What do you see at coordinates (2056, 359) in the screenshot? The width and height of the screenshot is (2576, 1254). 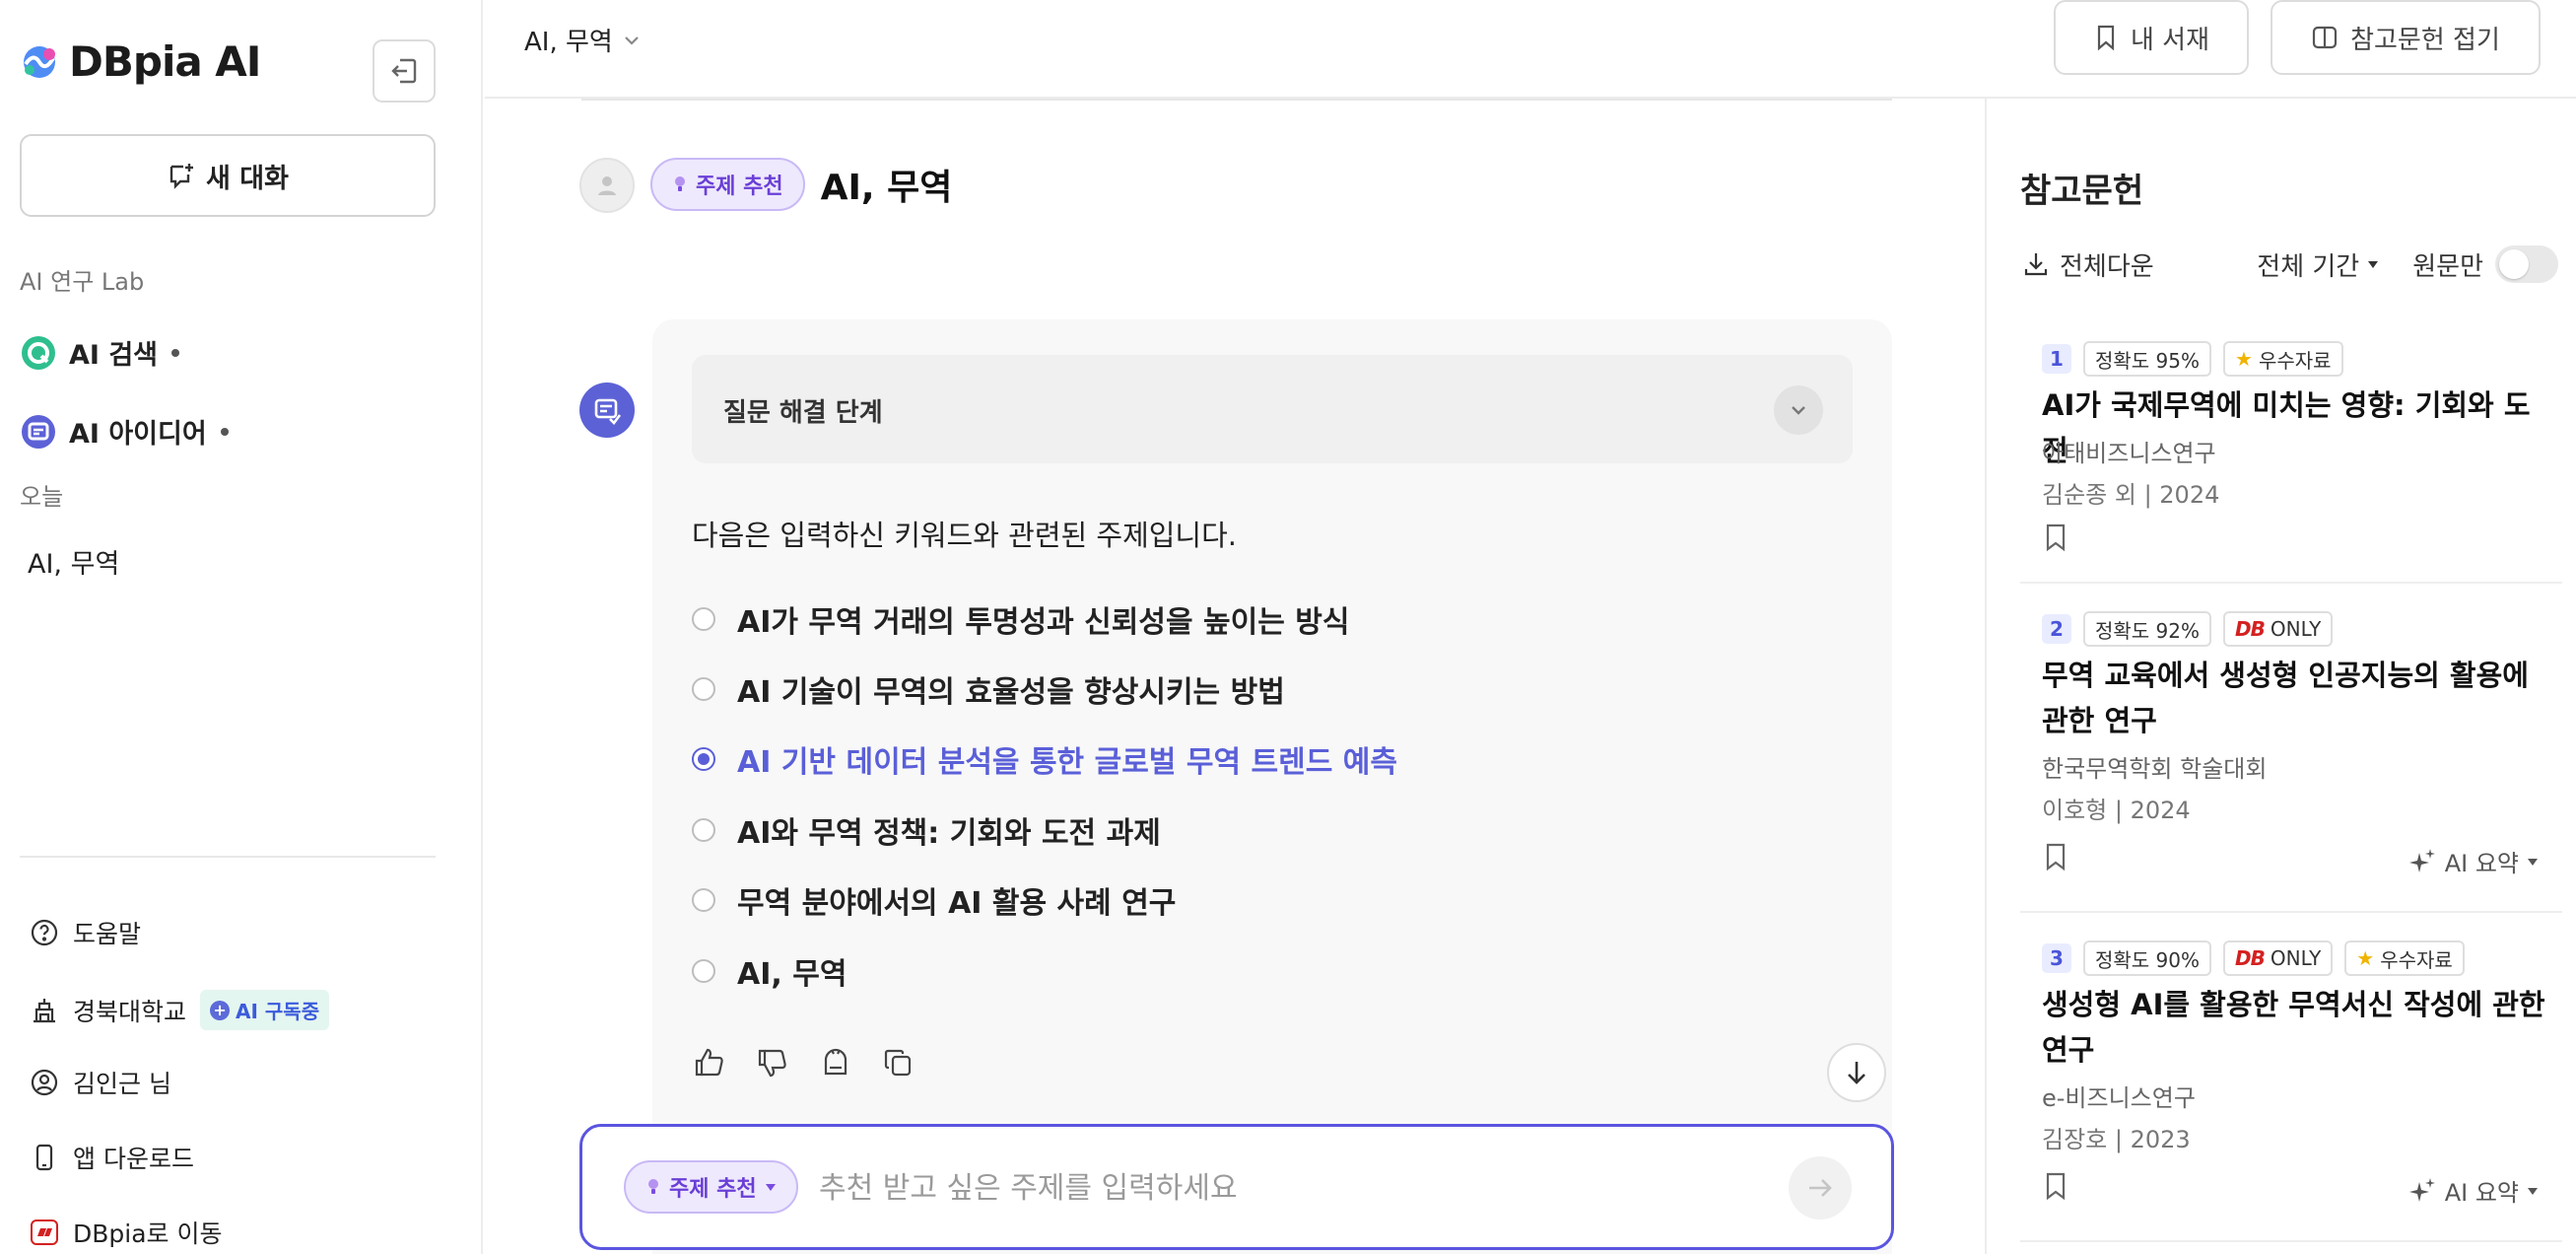 I see `reference-number: 1` at bounding box center [2056, 359].